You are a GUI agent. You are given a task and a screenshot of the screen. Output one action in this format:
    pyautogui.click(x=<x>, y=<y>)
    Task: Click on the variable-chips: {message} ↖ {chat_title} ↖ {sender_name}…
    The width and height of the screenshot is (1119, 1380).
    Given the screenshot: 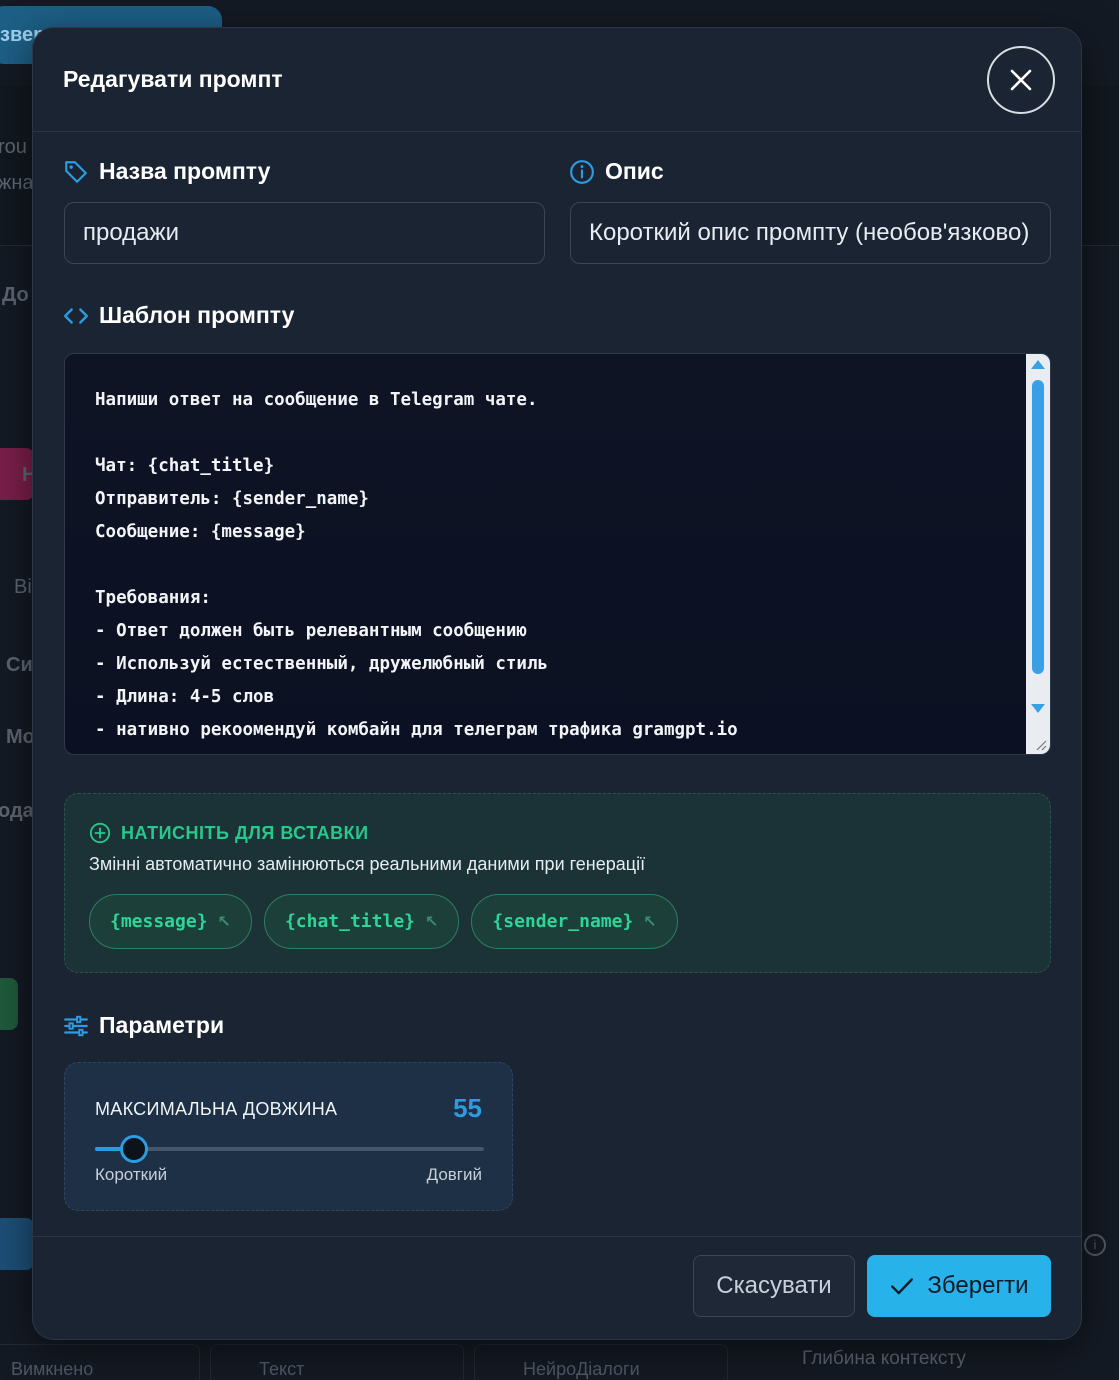 What is the action you would take?
    pyautogui.click(x=383, y=921)
    